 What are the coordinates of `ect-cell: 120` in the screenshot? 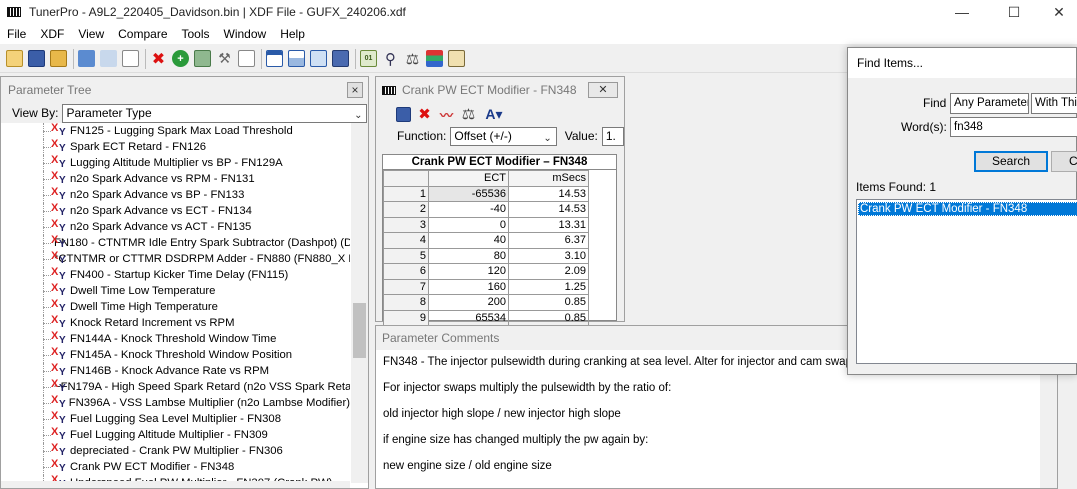 It's located at (468, 271).